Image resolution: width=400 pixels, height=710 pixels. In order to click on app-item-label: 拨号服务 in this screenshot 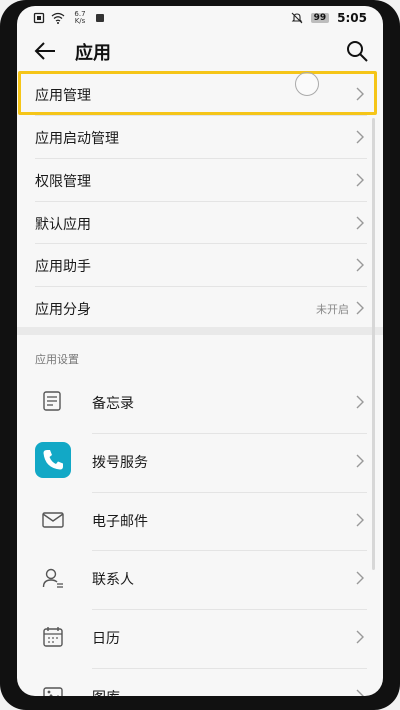, I will do `click(120, 463)`.